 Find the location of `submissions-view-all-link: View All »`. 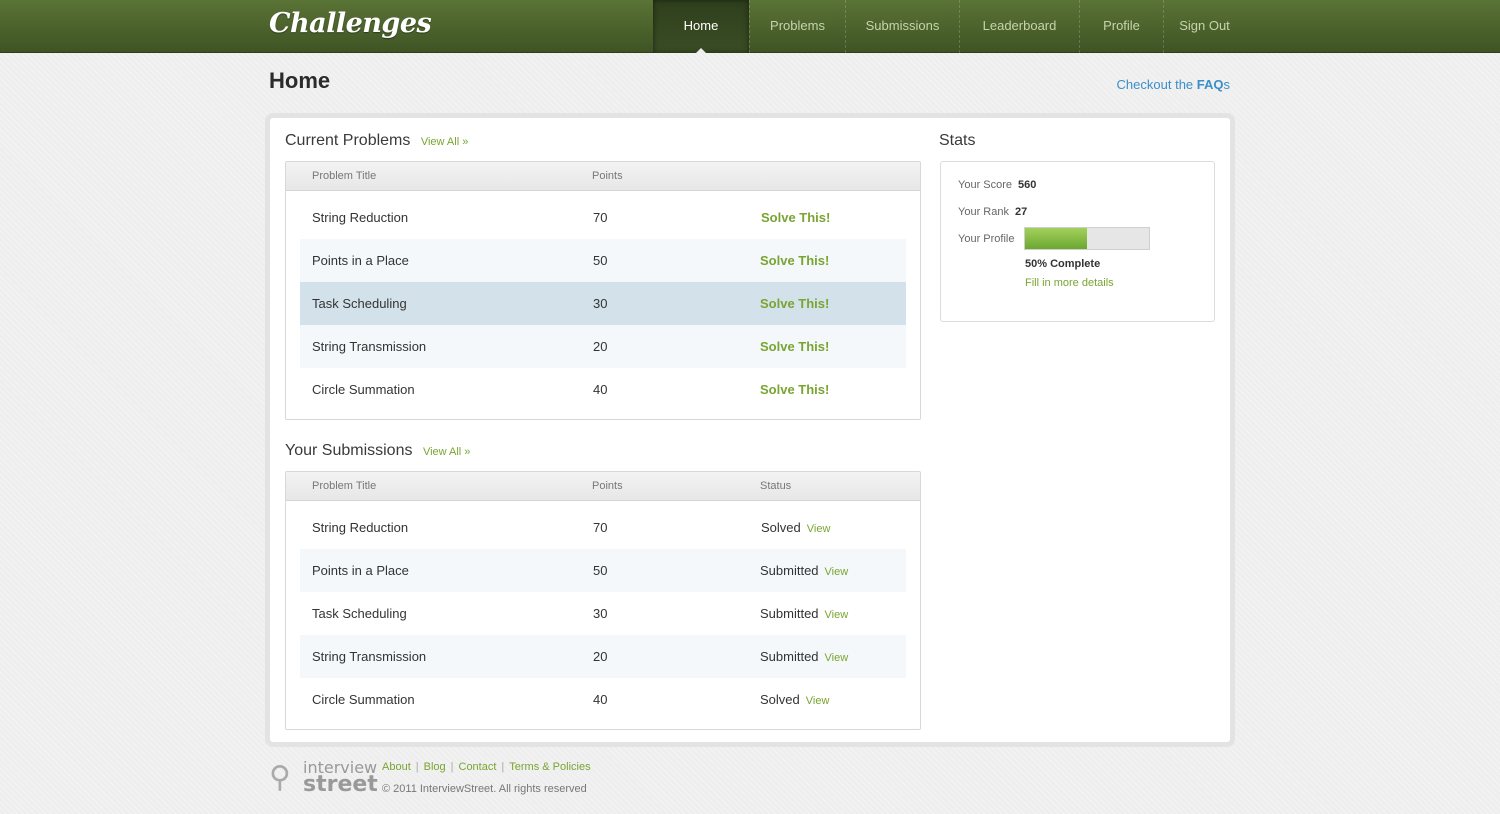

submissions-view-all-link: View All » is located at coordinates (447, 452).